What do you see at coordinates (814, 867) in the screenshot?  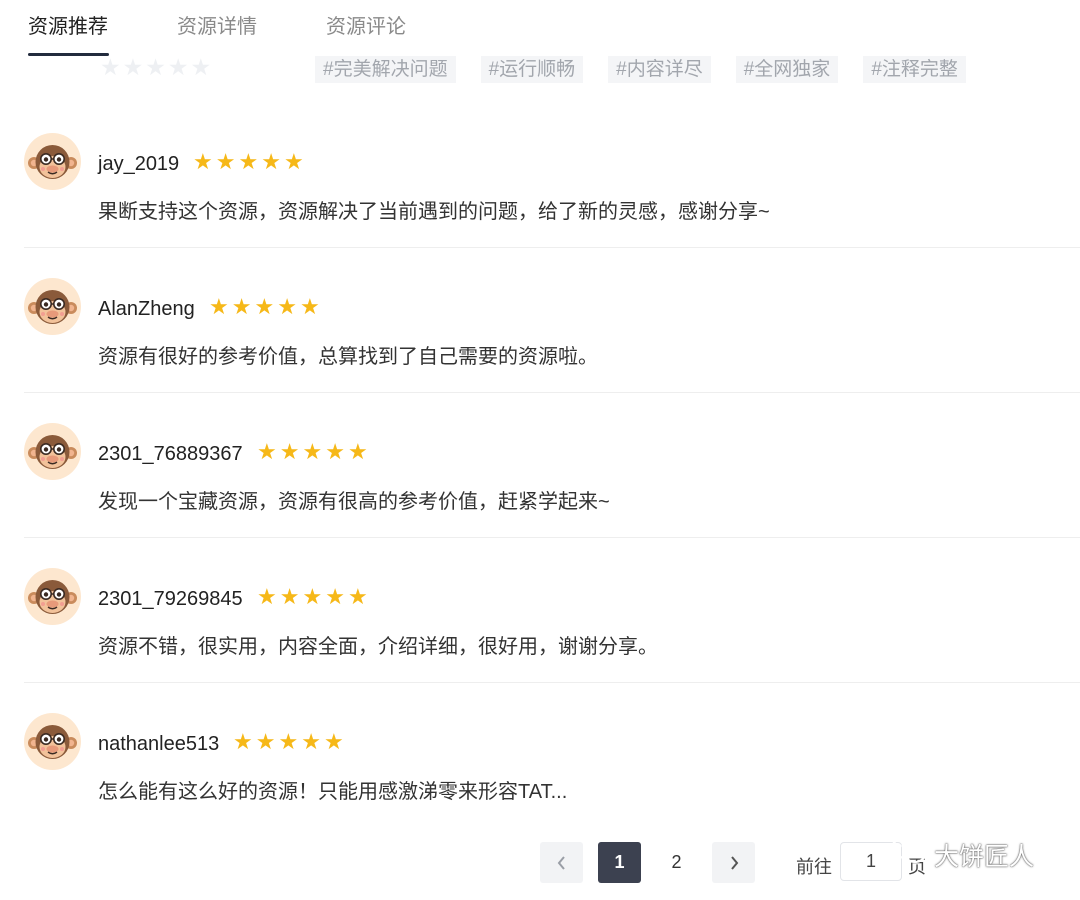 I see `goto-label: 前往` at bounding box center [814, 867].